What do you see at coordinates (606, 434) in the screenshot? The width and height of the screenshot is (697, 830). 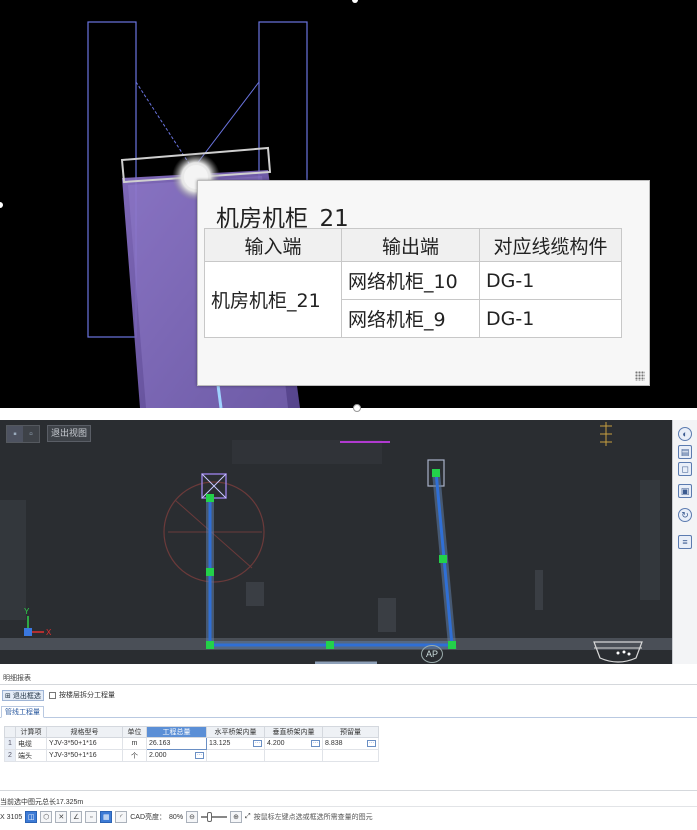 I see `corner-symbol` at bounding box center [606, 434].